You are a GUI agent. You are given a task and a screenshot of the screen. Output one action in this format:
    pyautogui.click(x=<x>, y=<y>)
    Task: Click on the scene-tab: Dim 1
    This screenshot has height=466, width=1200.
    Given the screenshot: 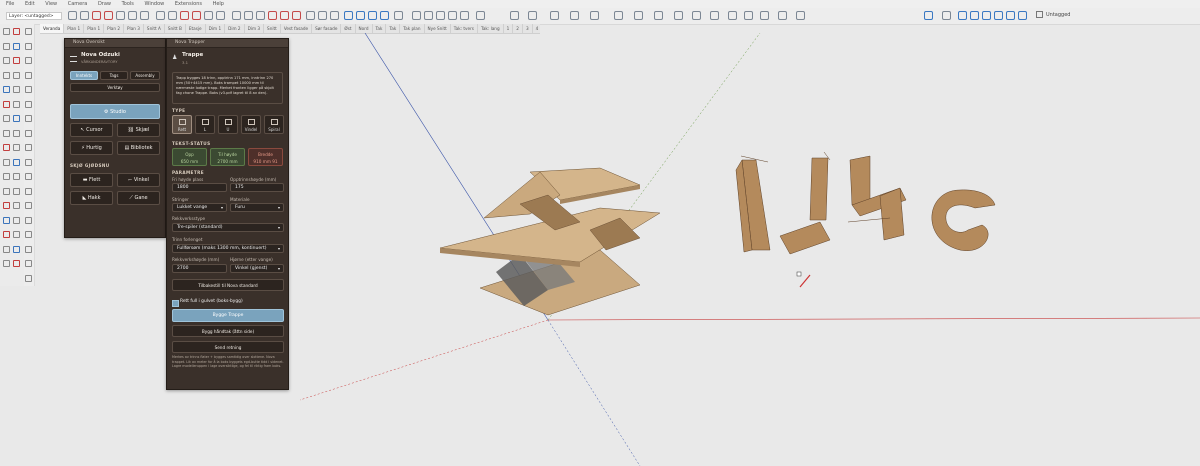 What is the action you would take?
    pyautogui.click(x=216, y=28)
    